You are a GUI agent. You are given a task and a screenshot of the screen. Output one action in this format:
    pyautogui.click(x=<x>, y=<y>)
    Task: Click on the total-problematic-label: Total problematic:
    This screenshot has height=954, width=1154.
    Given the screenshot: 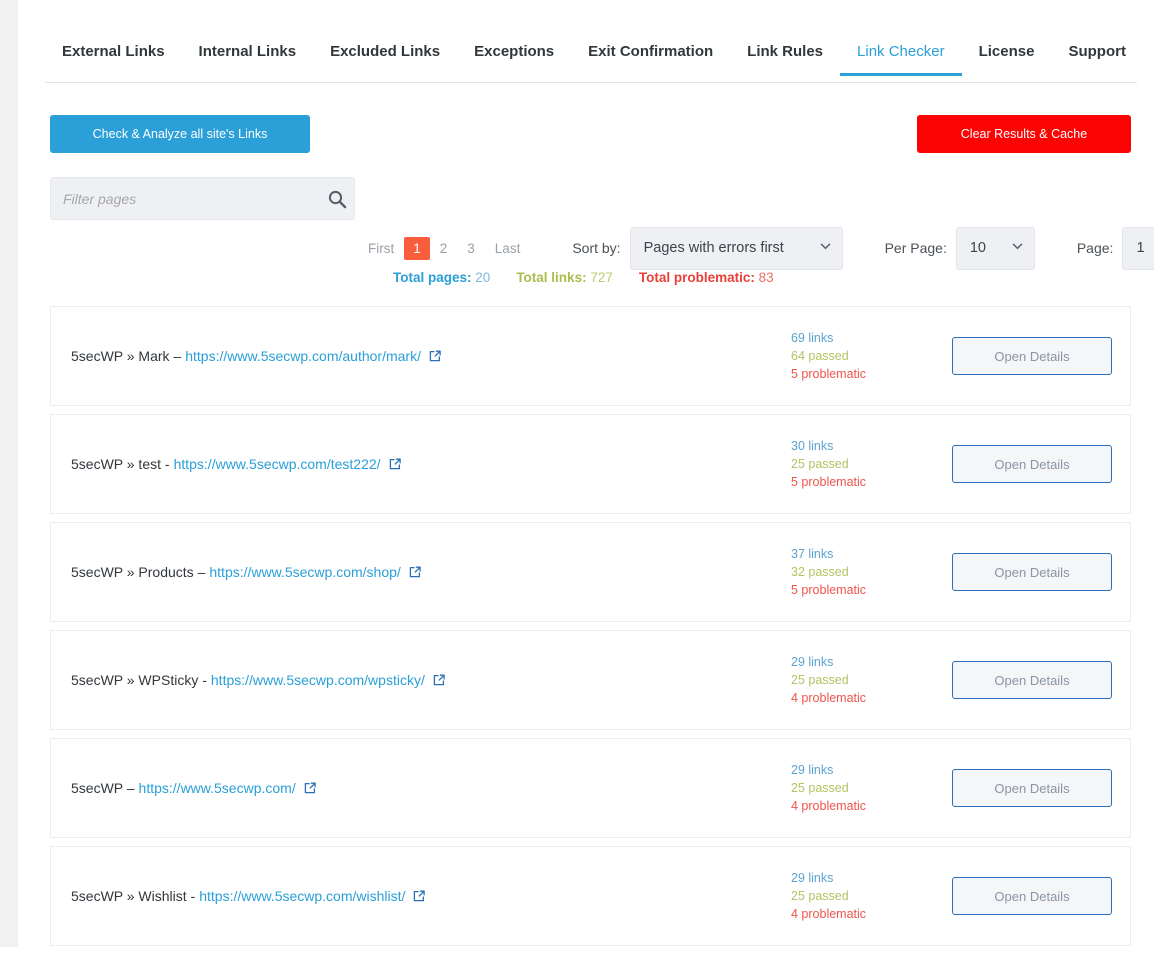 What is the action you would take?
    pyautogui.click(x=696, y=277)
    